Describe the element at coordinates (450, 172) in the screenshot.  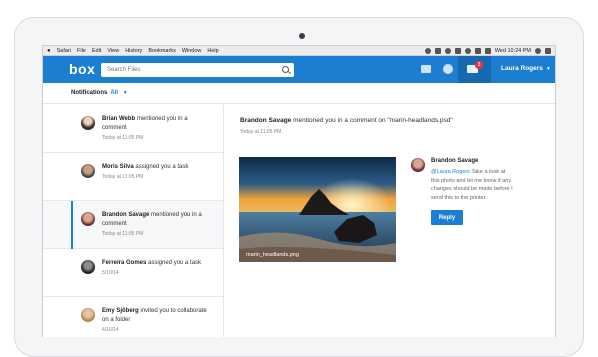
I see `comment-mention: @Laura Rogers` at that location.